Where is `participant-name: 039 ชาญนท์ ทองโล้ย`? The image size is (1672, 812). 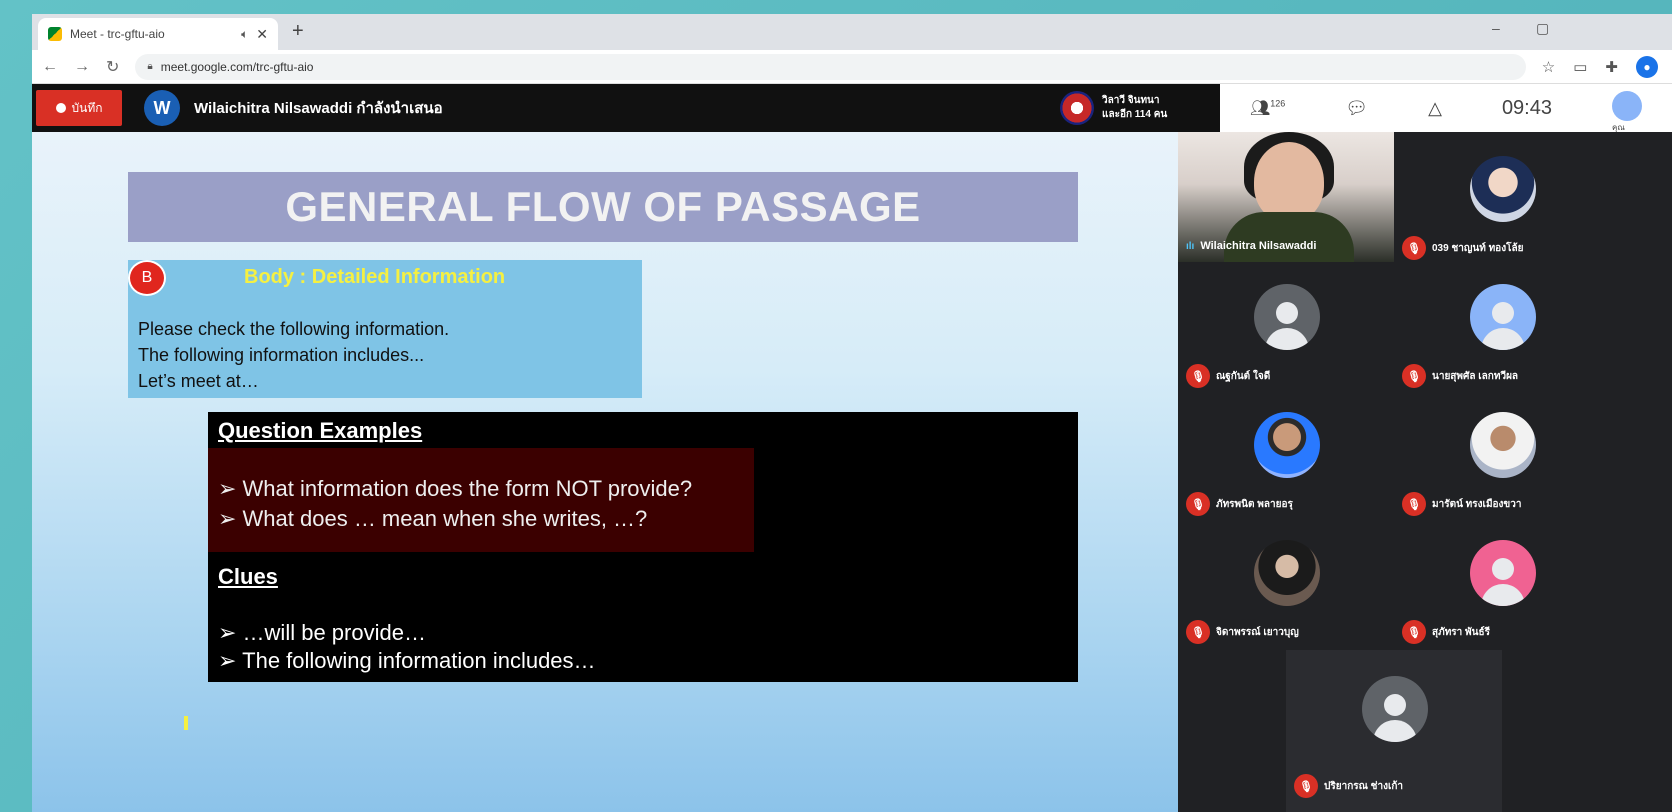 participant-name: 039 ชาญนท์ ทองโล้ย is located at coordinates (1478, 248).